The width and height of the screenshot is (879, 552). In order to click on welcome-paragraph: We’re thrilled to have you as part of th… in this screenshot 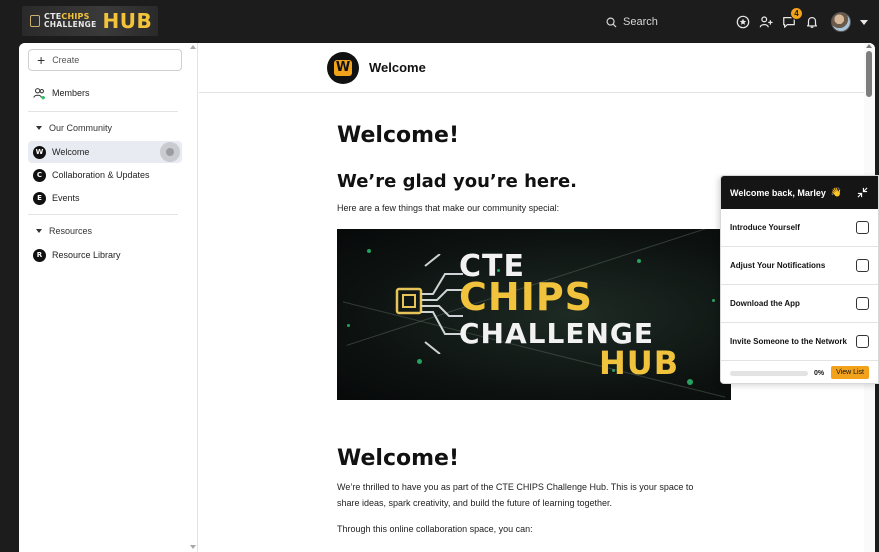, I will do `click(515, 495)`.